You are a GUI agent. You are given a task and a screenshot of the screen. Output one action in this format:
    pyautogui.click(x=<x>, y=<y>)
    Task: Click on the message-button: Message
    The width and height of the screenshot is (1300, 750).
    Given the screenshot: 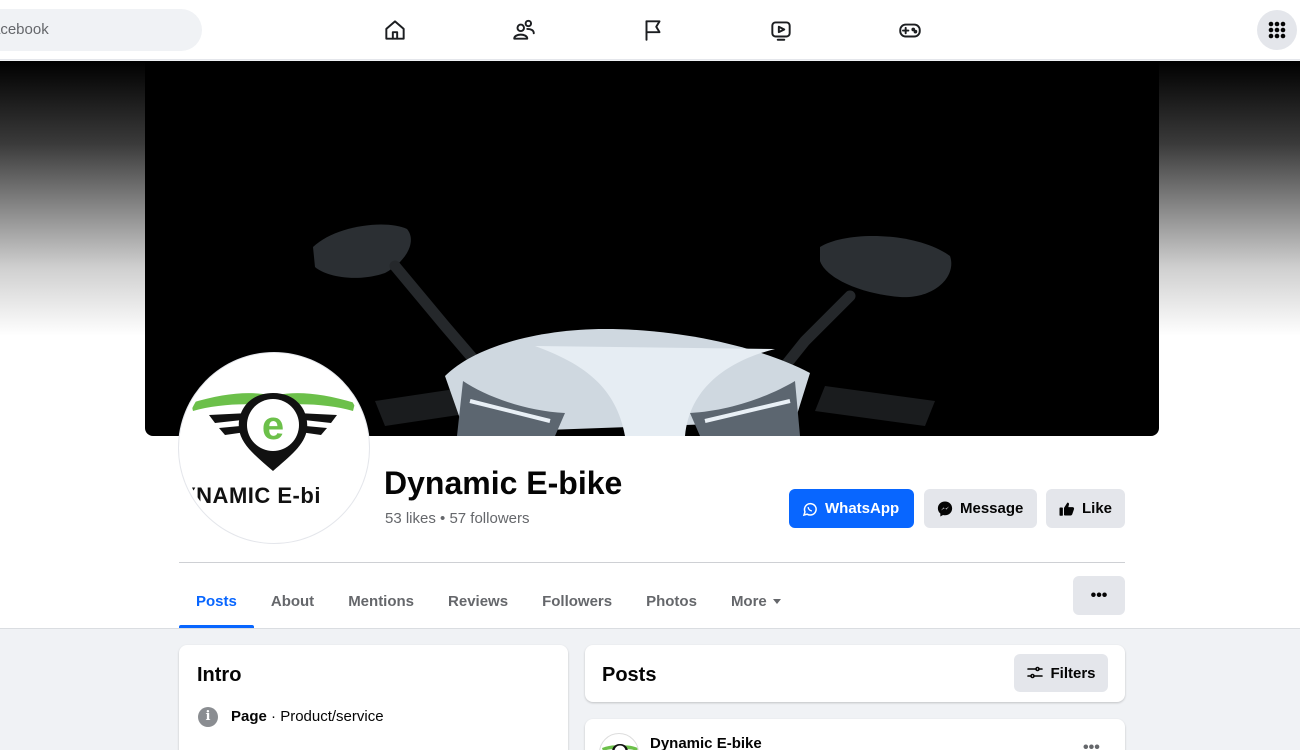 What is the action you would take?
    pyautogui.click(x=980, y=508)
    